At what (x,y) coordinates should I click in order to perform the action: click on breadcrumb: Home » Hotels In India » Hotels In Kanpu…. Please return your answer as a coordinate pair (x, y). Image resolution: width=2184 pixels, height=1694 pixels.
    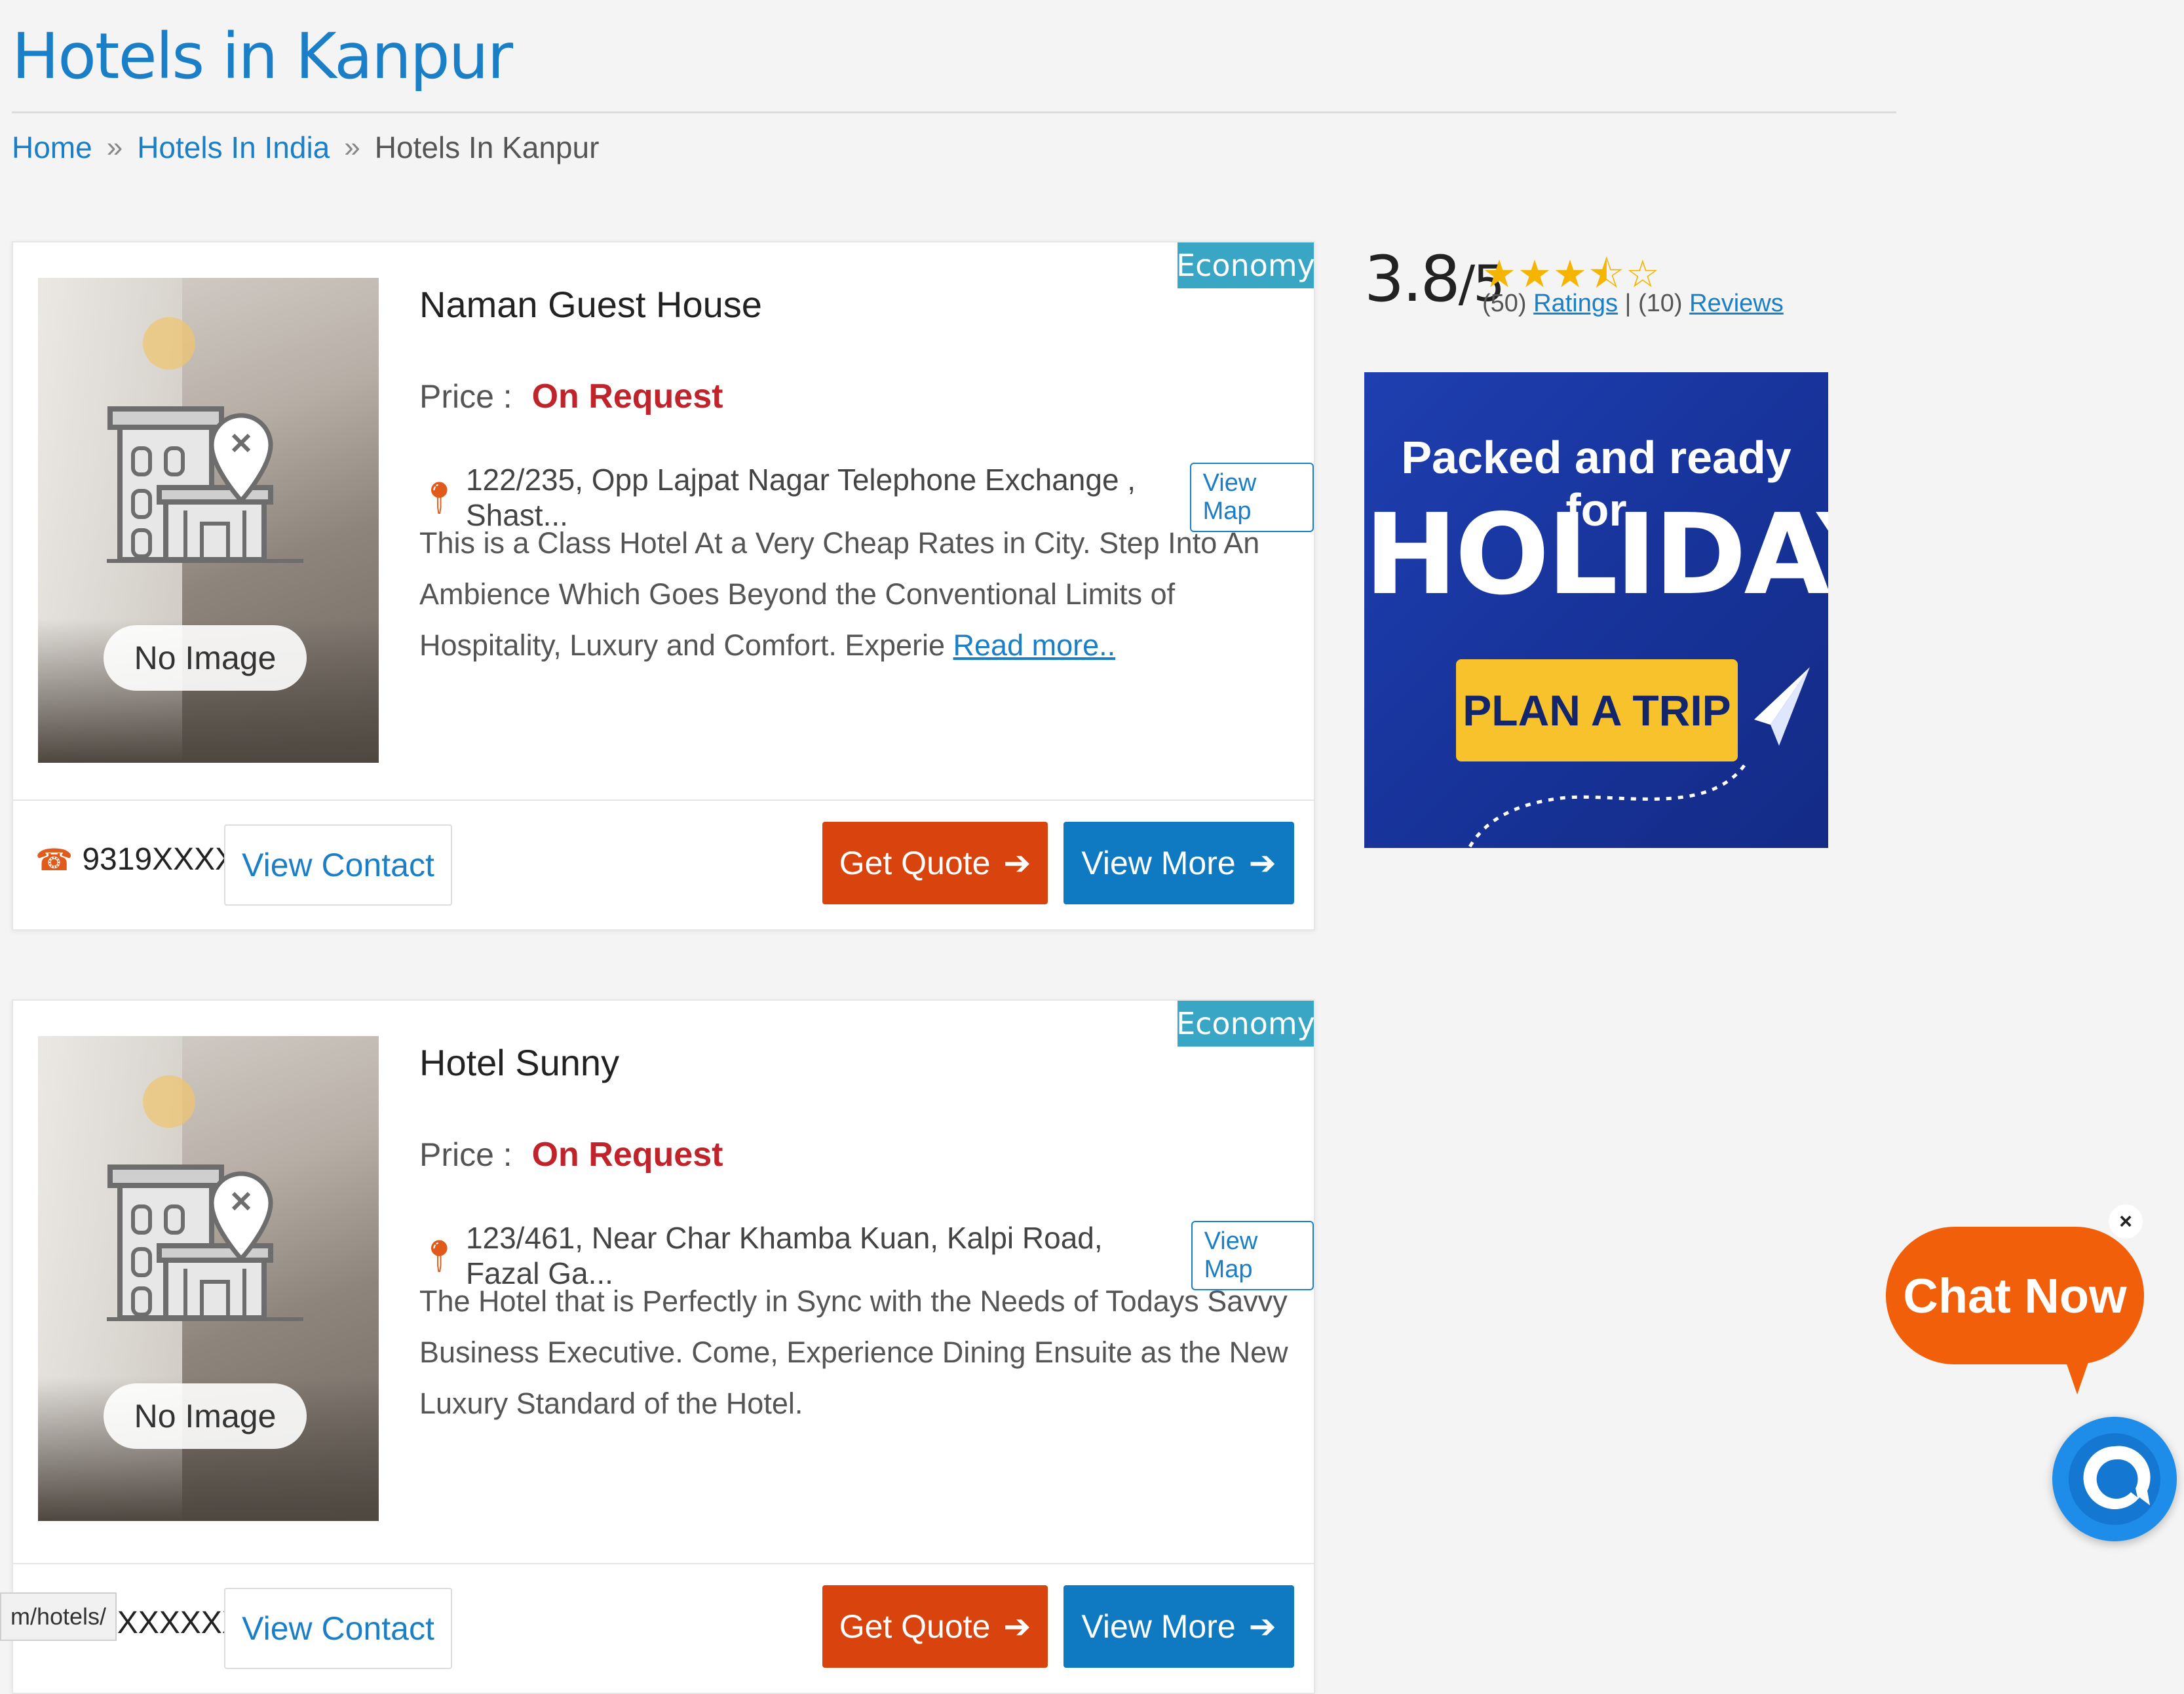
    Looking at the image, I should click on (305, 147).